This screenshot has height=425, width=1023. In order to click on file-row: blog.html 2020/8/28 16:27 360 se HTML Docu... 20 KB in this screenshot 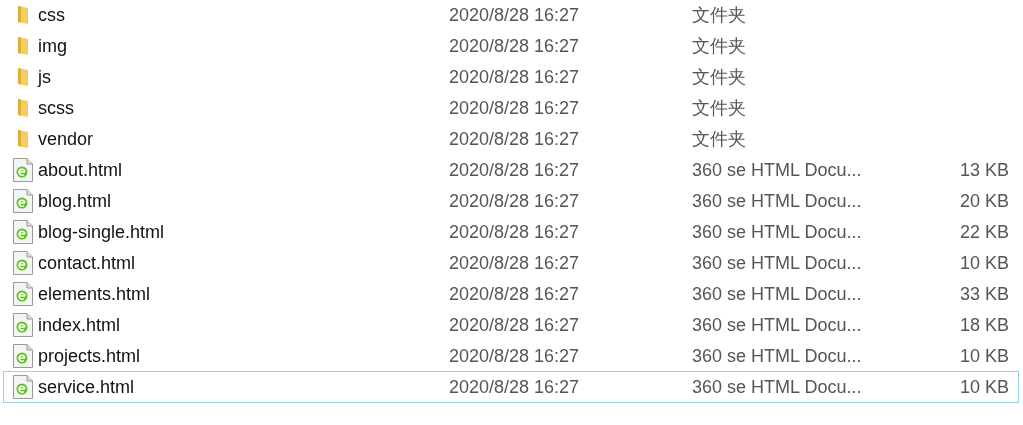, I will do `click(511, 201)`.